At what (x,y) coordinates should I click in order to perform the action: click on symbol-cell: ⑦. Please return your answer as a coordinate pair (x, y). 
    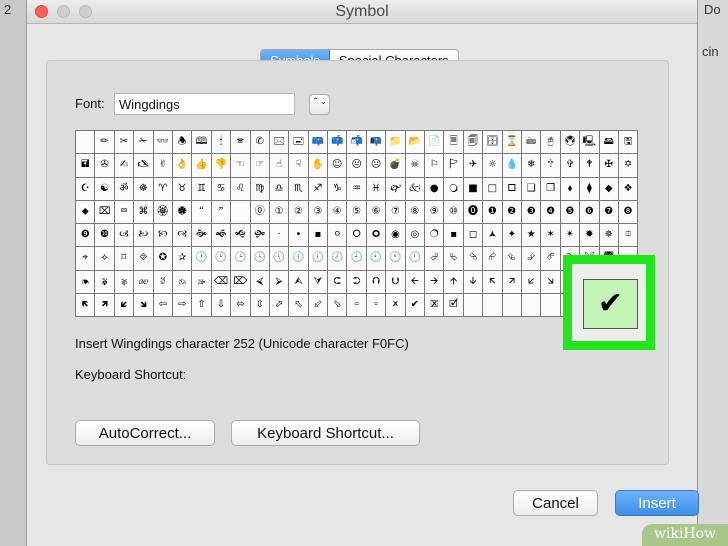
    Looking at the image, I should click on (396, 212).